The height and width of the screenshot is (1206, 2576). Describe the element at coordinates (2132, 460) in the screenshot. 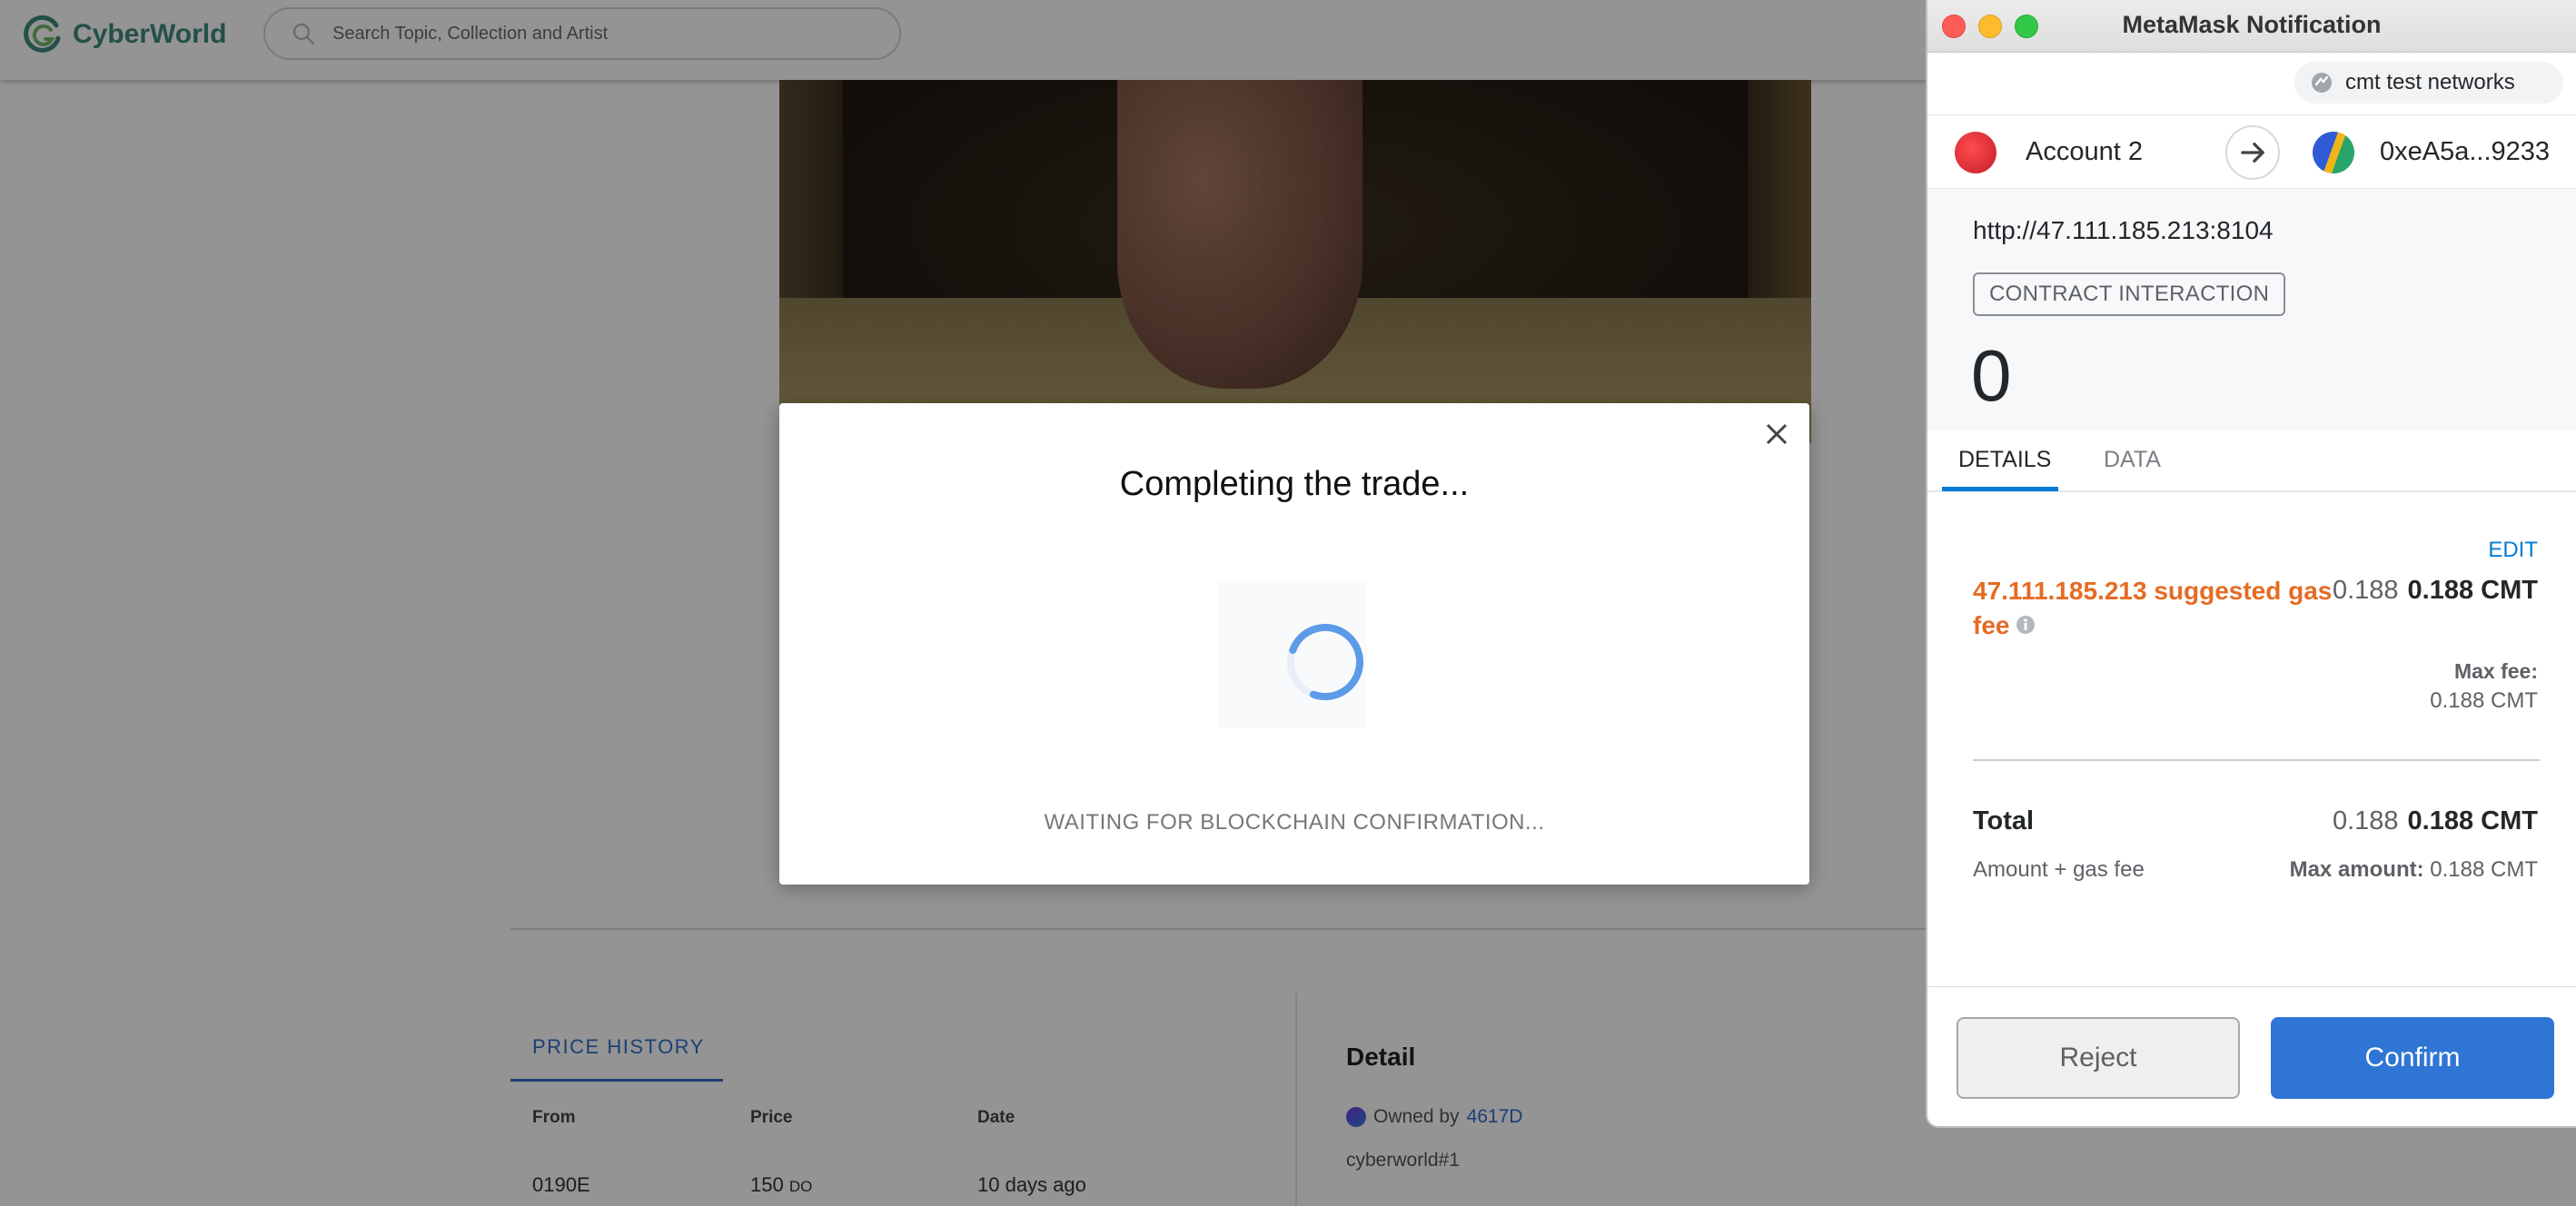

I see `tab-data: DATA` at that location.